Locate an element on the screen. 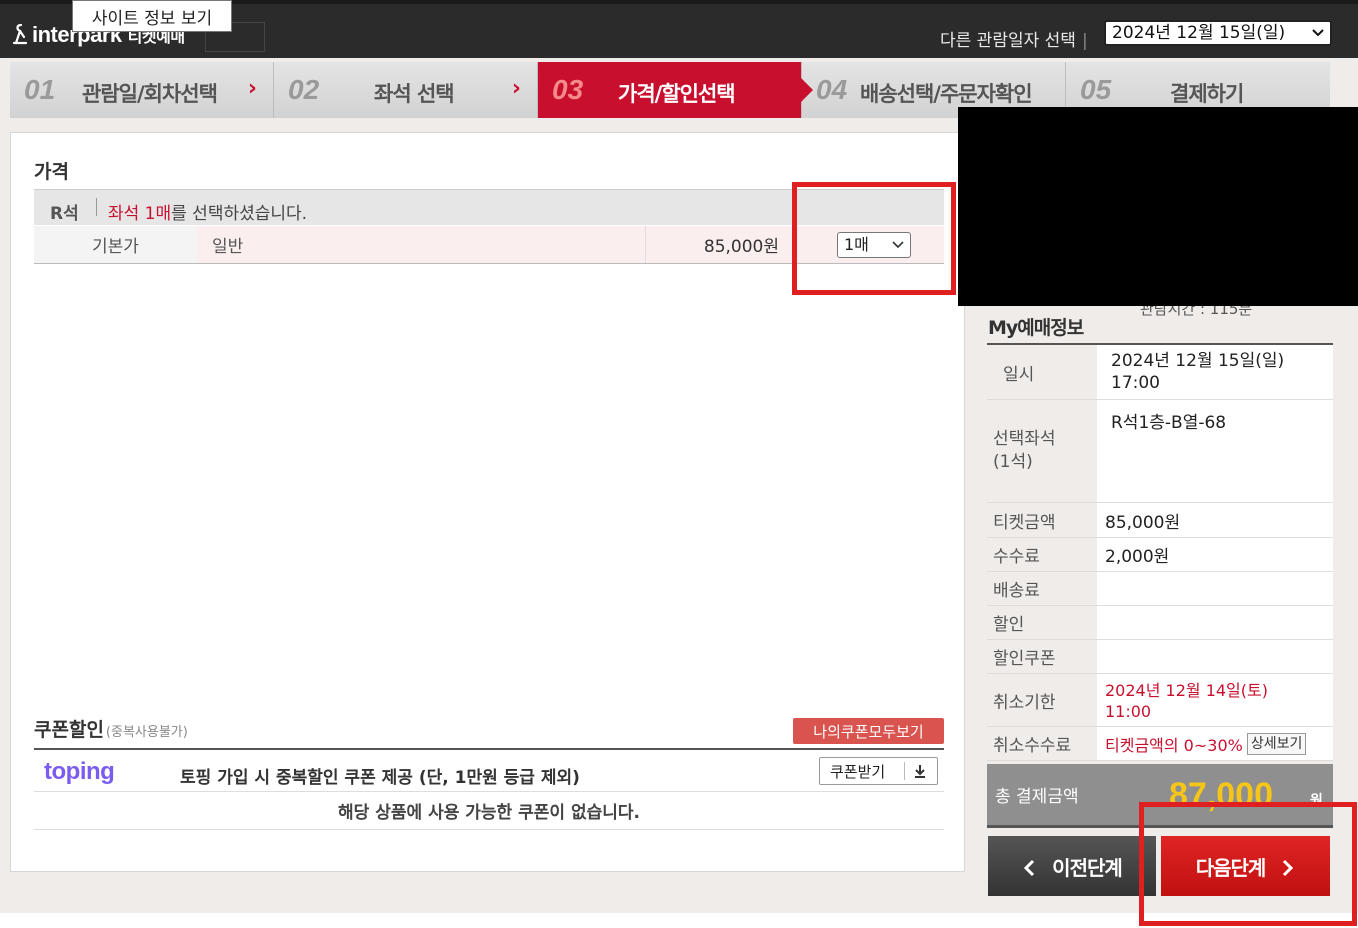 This screenshot has width=1358, height=928. discount-amount is located at coordinates (1215, 622).